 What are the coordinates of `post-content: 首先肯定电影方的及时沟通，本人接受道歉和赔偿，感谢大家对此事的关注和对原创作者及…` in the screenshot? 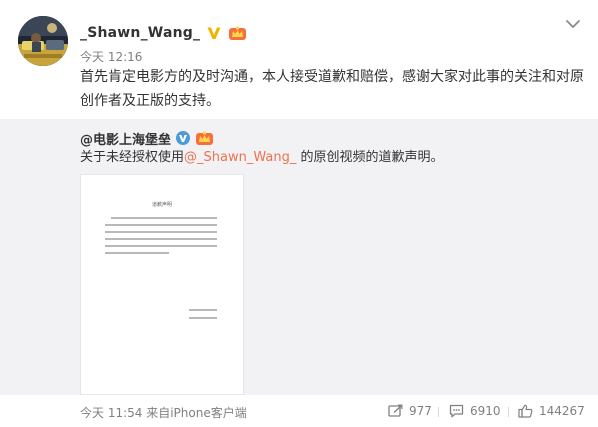 It's located at (332, 89).